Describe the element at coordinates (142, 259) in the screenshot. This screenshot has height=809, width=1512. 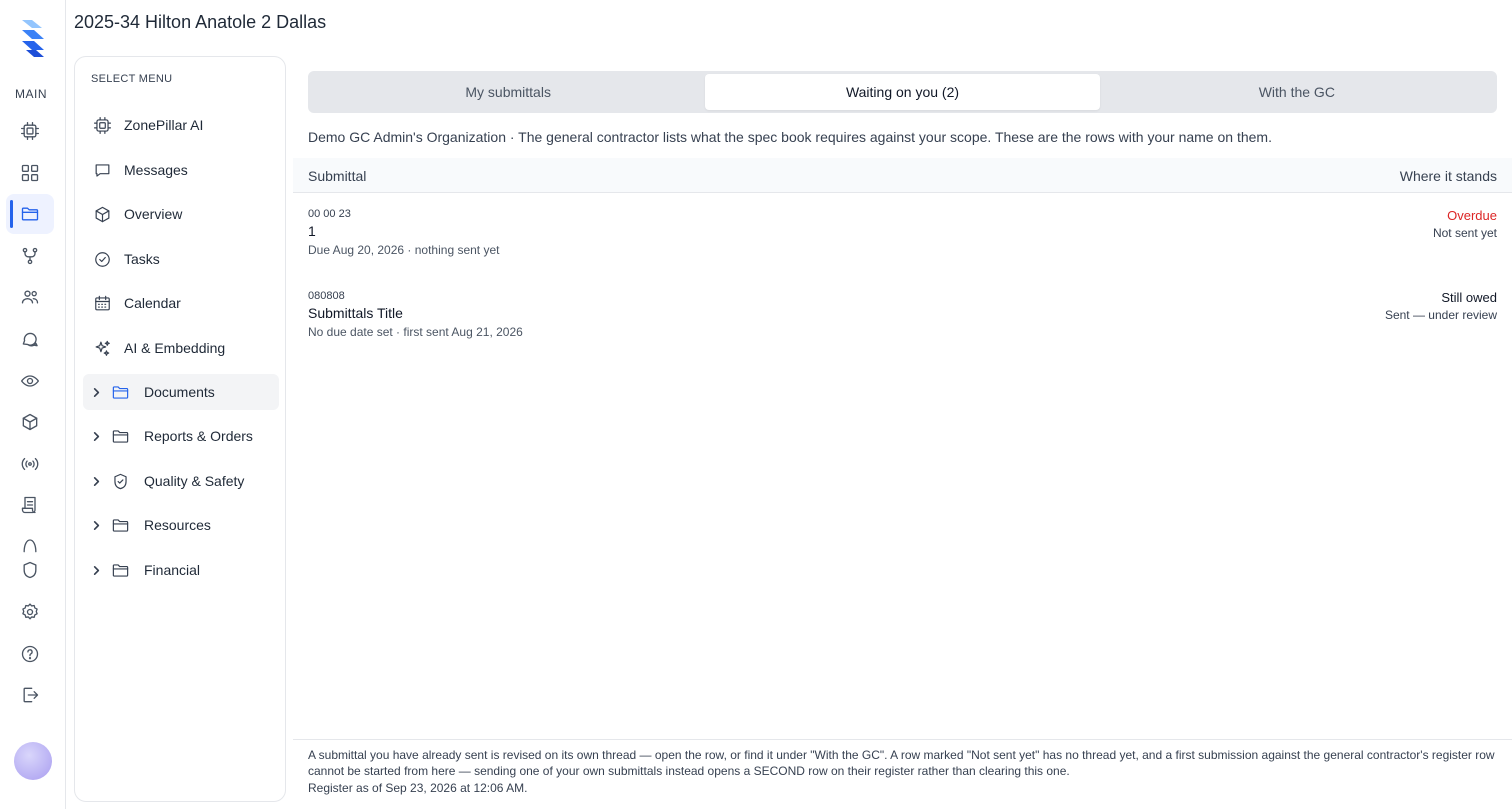
I see `menu-item-label: Tasks` at that location.